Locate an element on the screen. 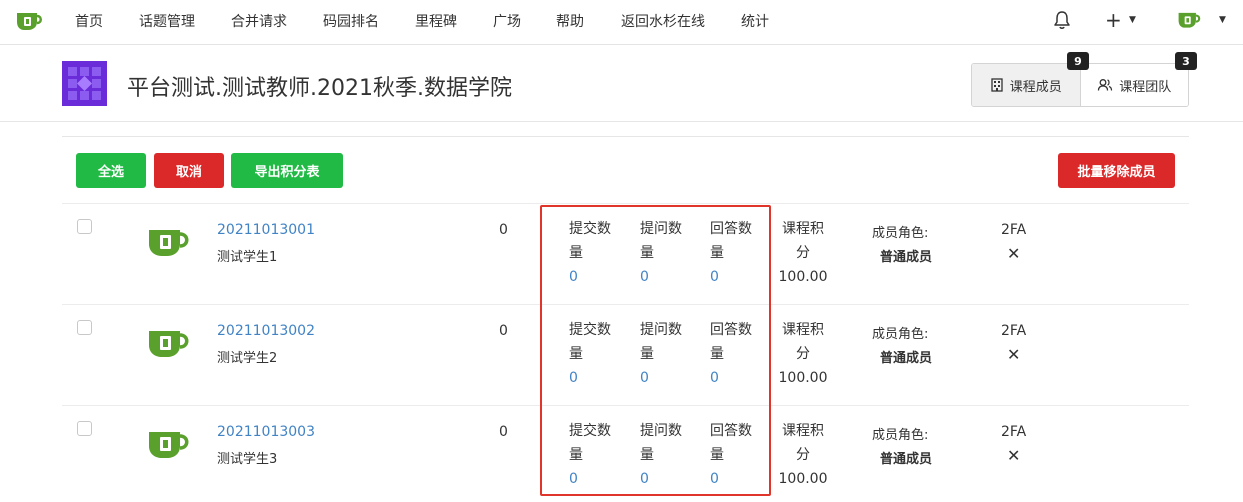  bell-icon is located at coordinates (1062, 20).